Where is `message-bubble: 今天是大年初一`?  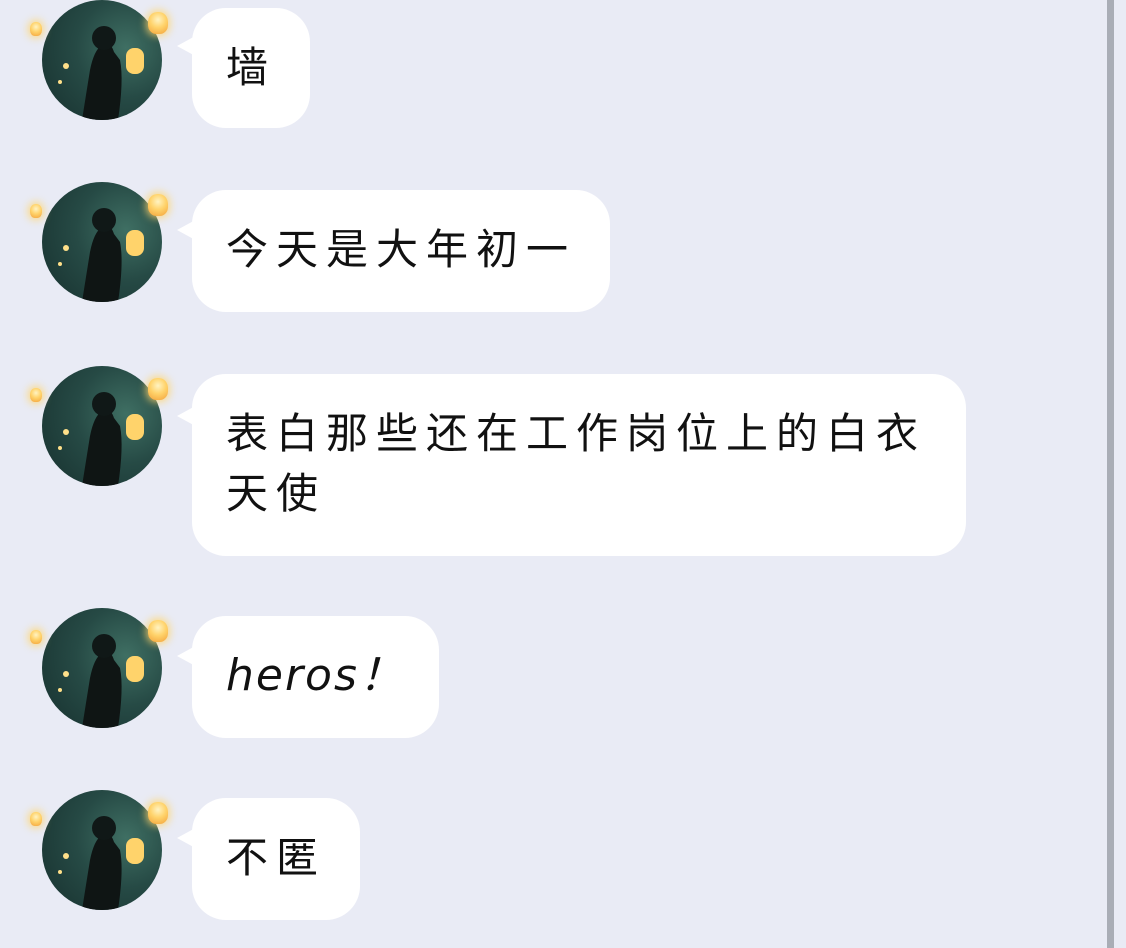
message-bubble: 今天是大年初一 is located at coordinates (401, 251).